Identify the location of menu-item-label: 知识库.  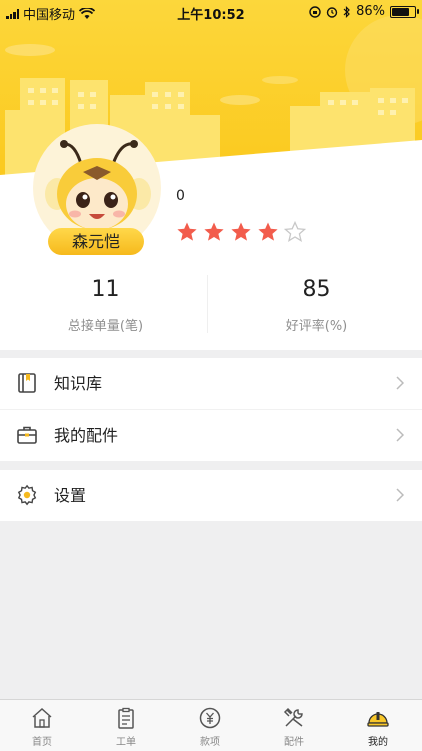
(78, 383).